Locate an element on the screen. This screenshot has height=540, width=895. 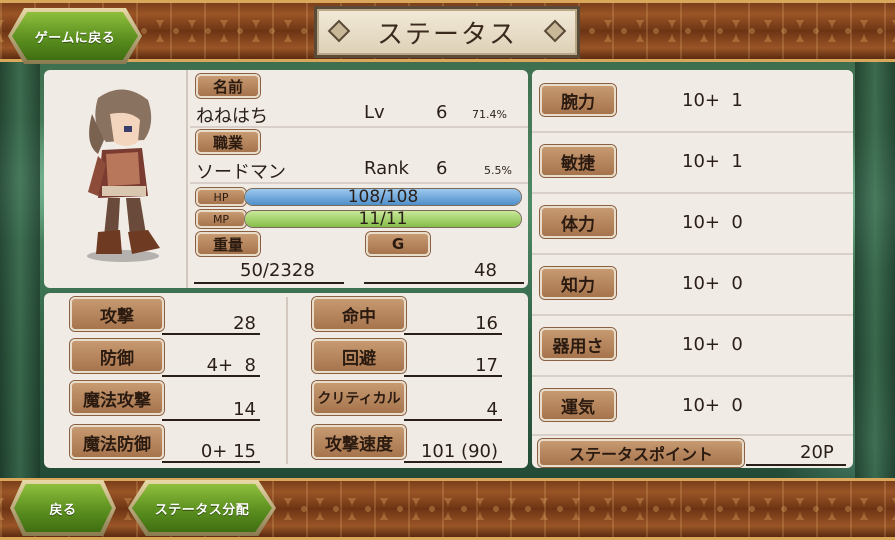
hp-gauge: 108/108 is located at coordinates (383, 197).